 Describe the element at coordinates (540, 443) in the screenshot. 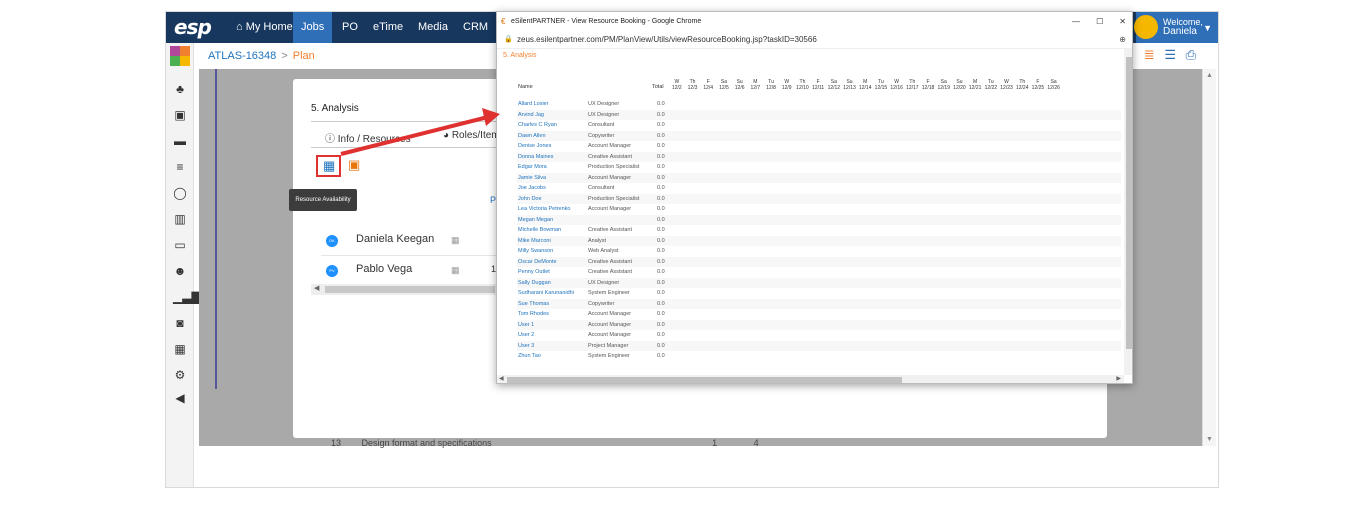

I see `task-row: 13 Design format and specifications 1 4` at that location.